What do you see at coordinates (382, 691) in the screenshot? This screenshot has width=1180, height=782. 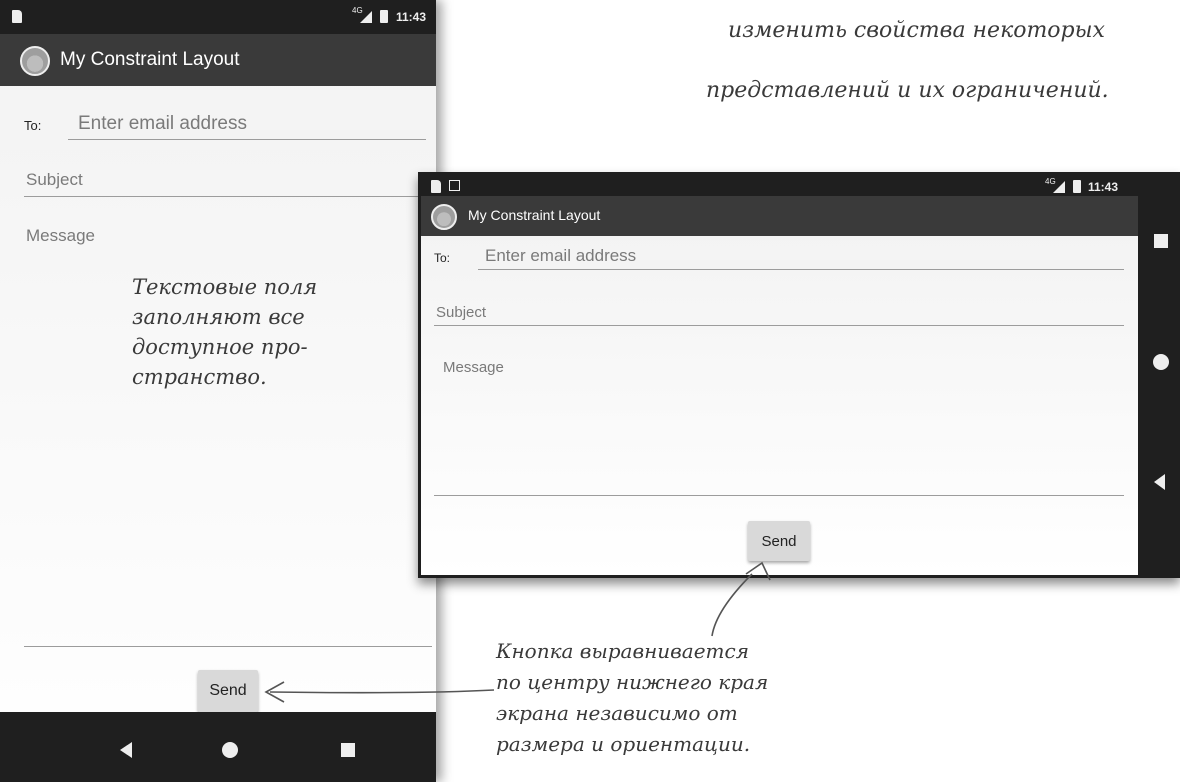 I see `arrow-to-portrait-send` at bounding box center [382, 691].